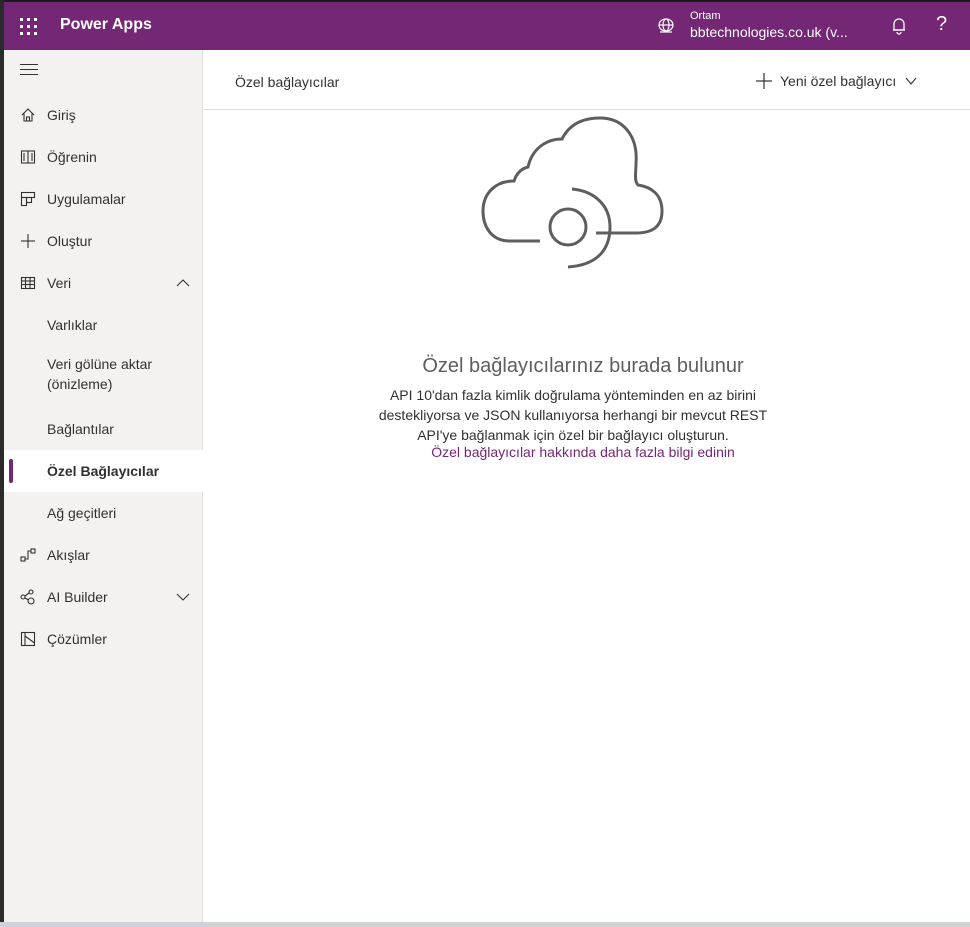 This screenshot has height=927, width=970. I want to click on sidebar-item-export-data-lake: Veri gölüne aktar (önizleme), so click(103, 376).